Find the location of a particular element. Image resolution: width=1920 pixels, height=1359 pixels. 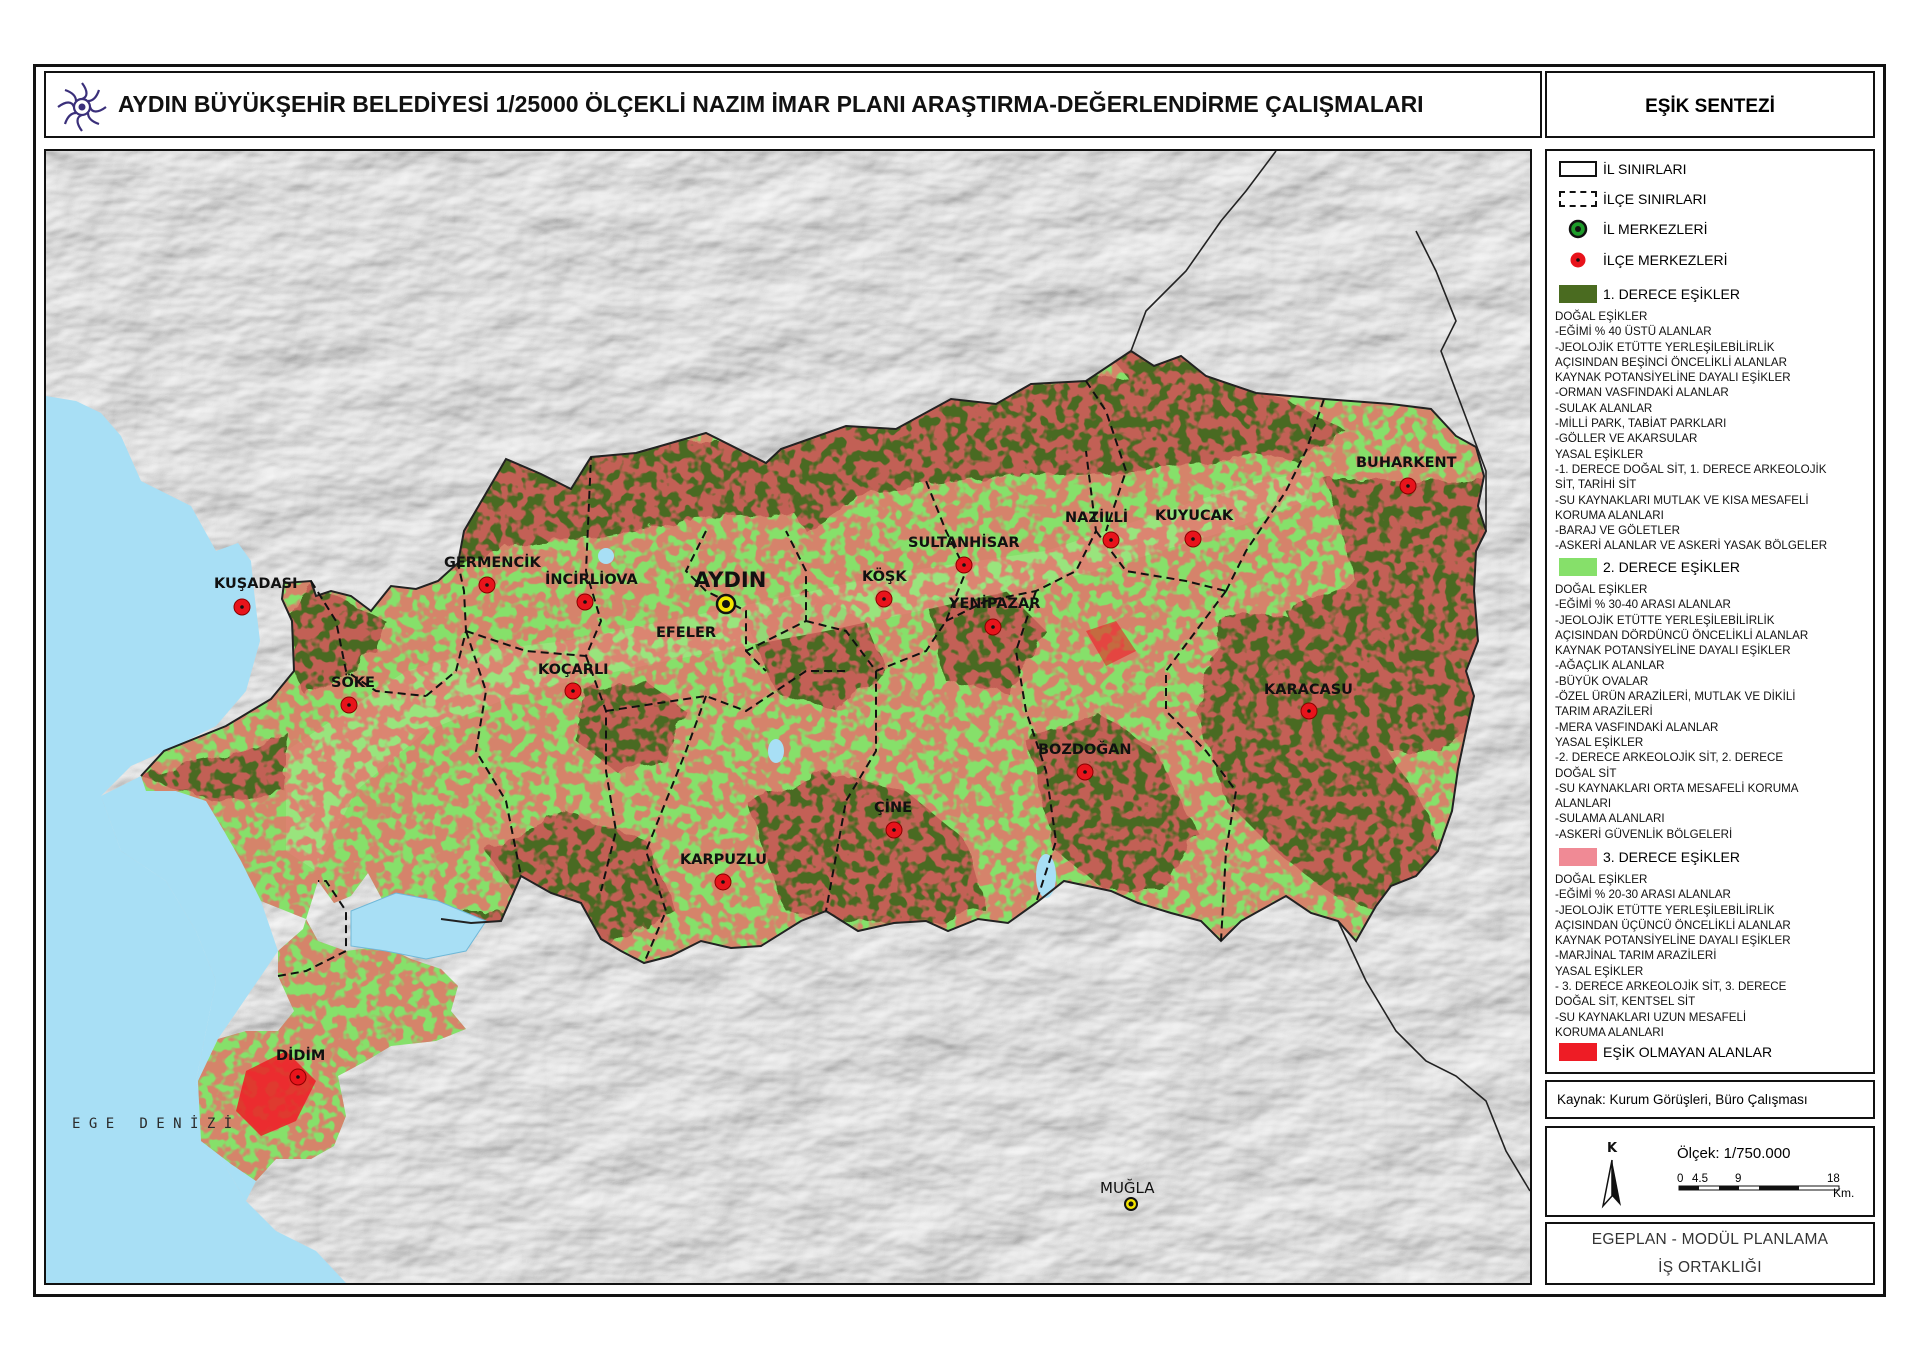

district-center-buharkent is located at coordinates (1408, 486).